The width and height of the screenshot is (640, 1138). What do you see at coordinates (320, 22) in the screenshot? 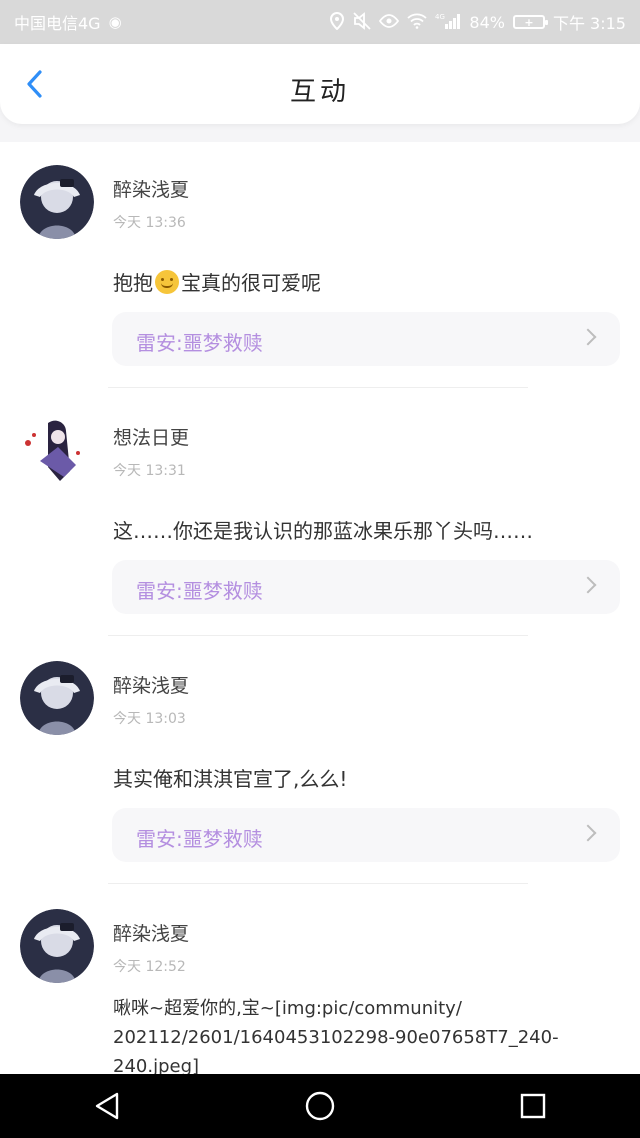
I see `status-bar: 中国电信4G ◉ 4G 84% + 下午 3:15` at bounding box center [320, 22].